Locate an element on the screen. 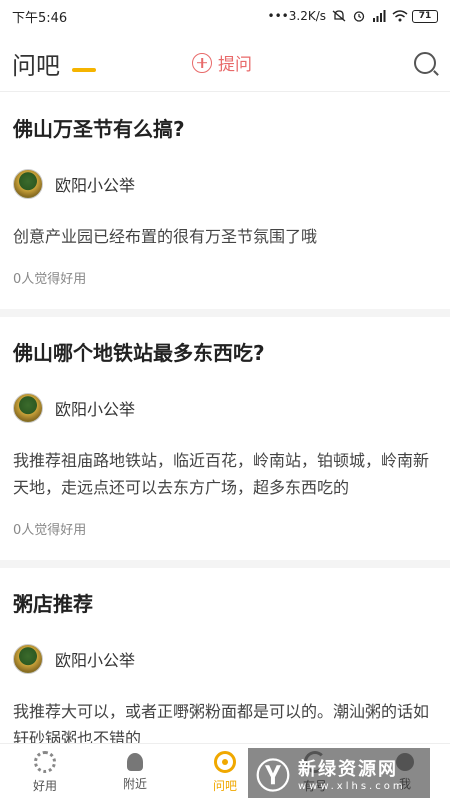  ask-question-button: 提问 is located at coordinates (222, 62).